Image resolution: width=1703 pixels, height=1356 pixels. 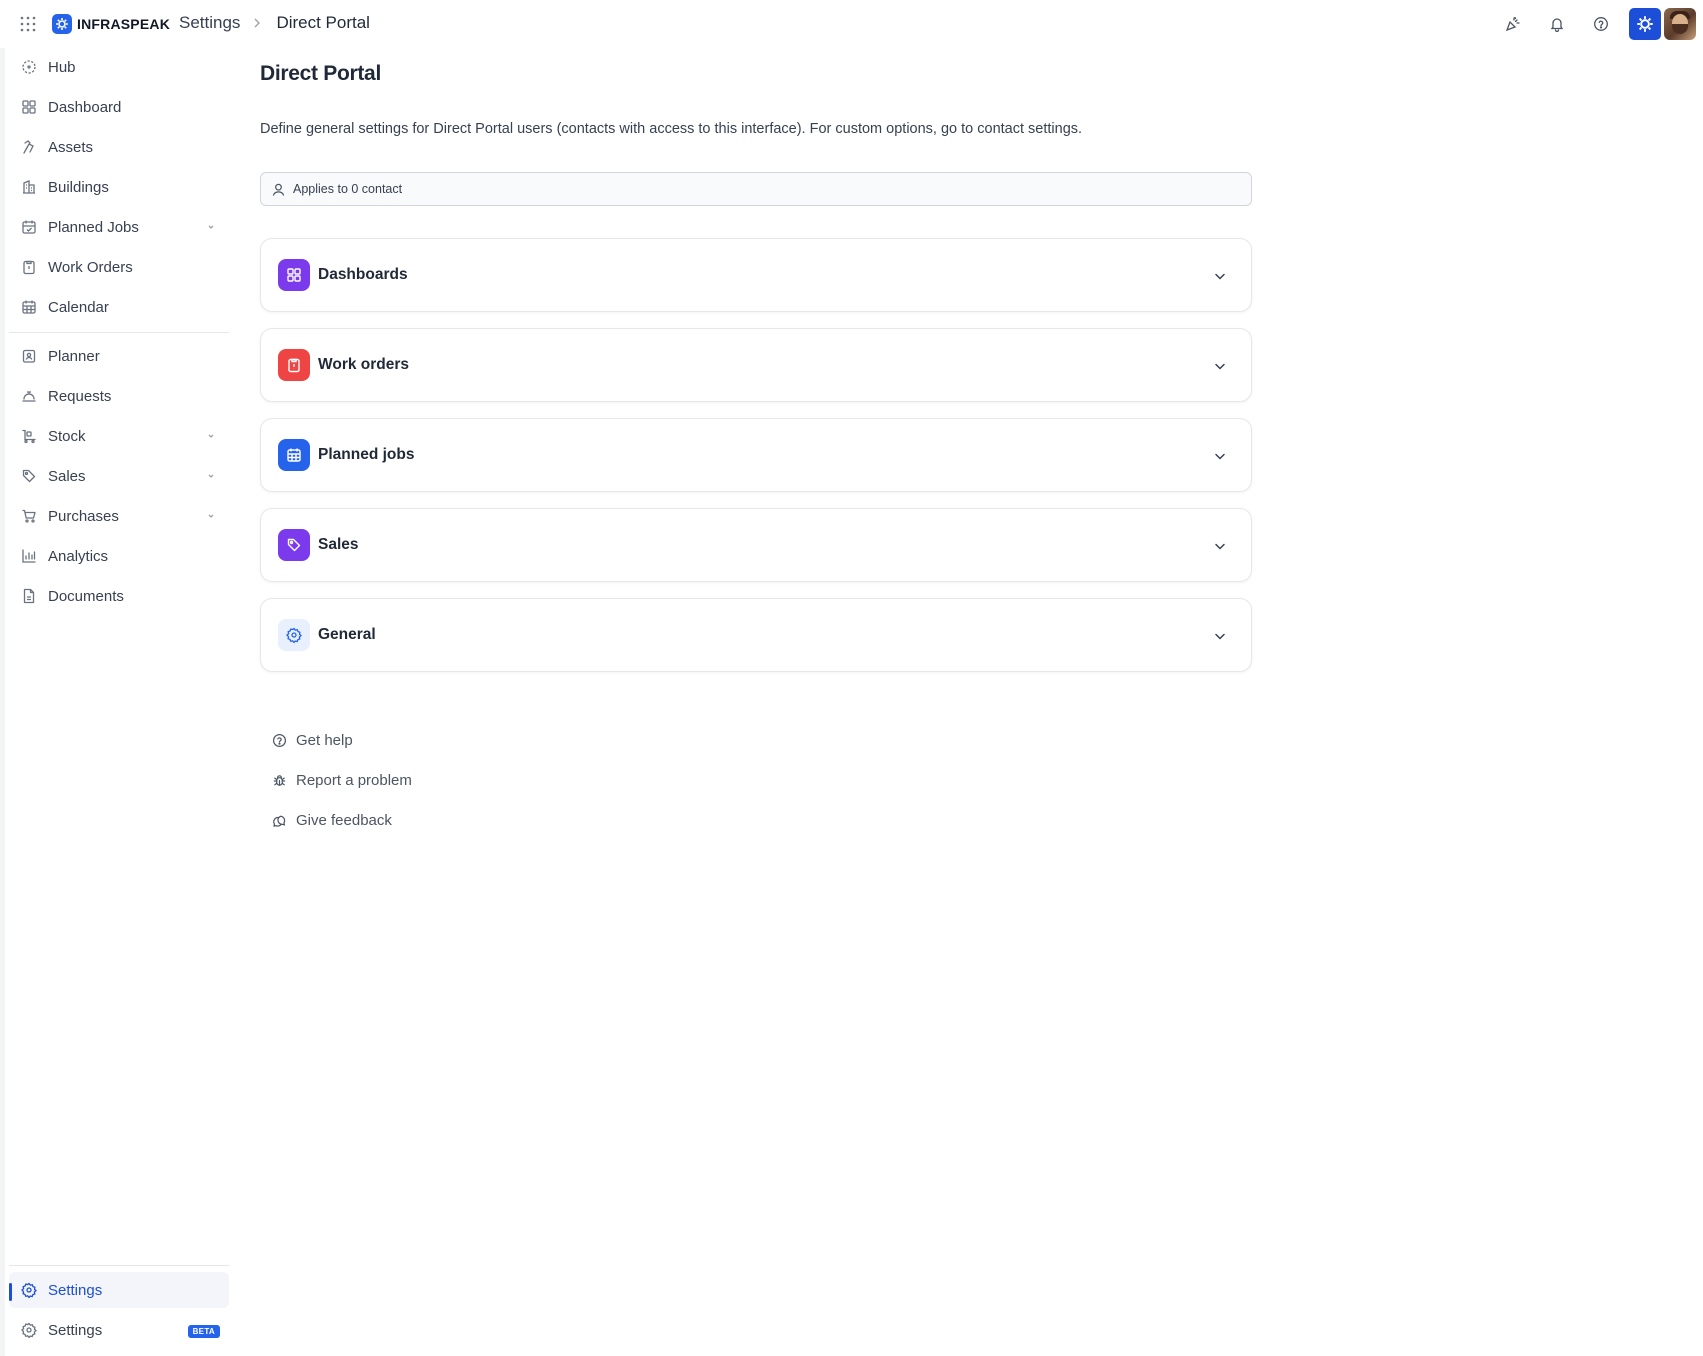 I want to click on bell-icon, so click(x=1557, y=24).